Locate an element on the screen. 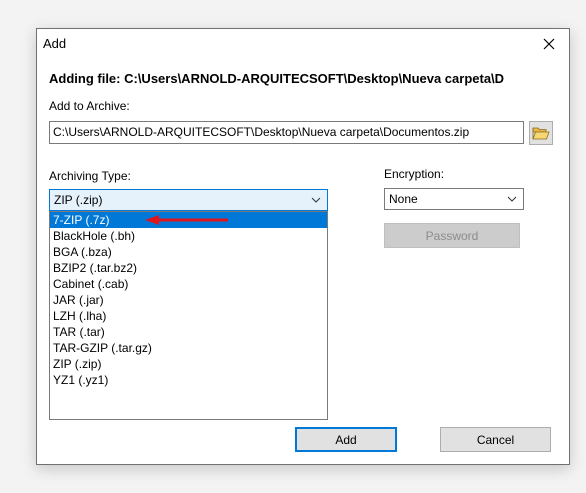 The width and height of the screenshot is (586, 493). archiving-type-value: ZIP (.zip) is located at coordinates (78, 200).